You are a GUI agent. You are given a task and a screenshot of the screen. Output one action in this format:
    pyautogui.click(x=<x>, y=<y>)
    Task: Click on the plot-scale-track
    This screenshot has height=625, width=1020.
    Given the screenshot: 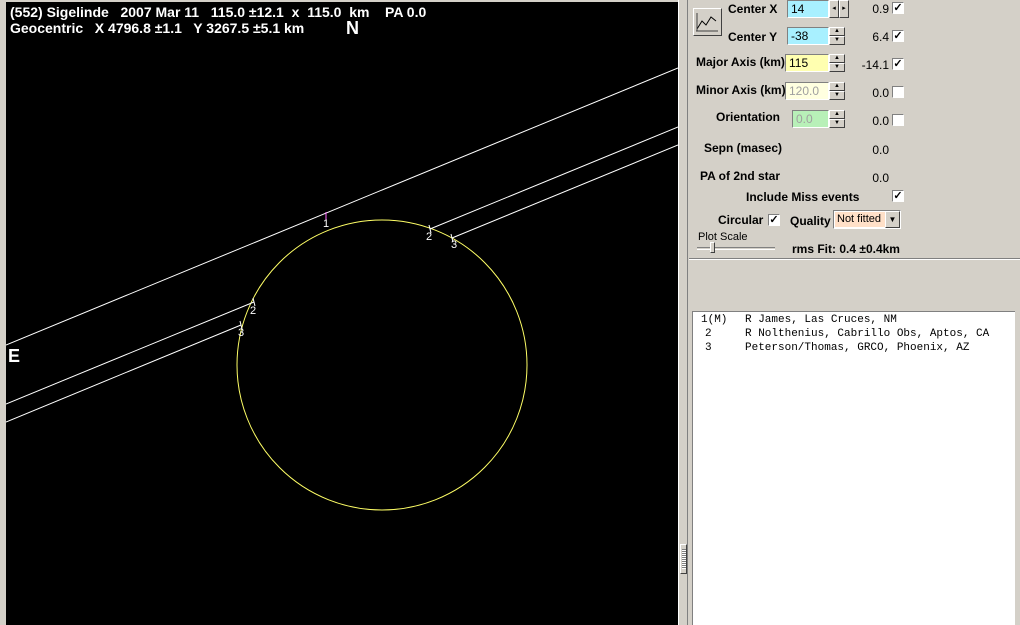 What is the action you would take?
    pyautogui.click(x=736, y=248)
    